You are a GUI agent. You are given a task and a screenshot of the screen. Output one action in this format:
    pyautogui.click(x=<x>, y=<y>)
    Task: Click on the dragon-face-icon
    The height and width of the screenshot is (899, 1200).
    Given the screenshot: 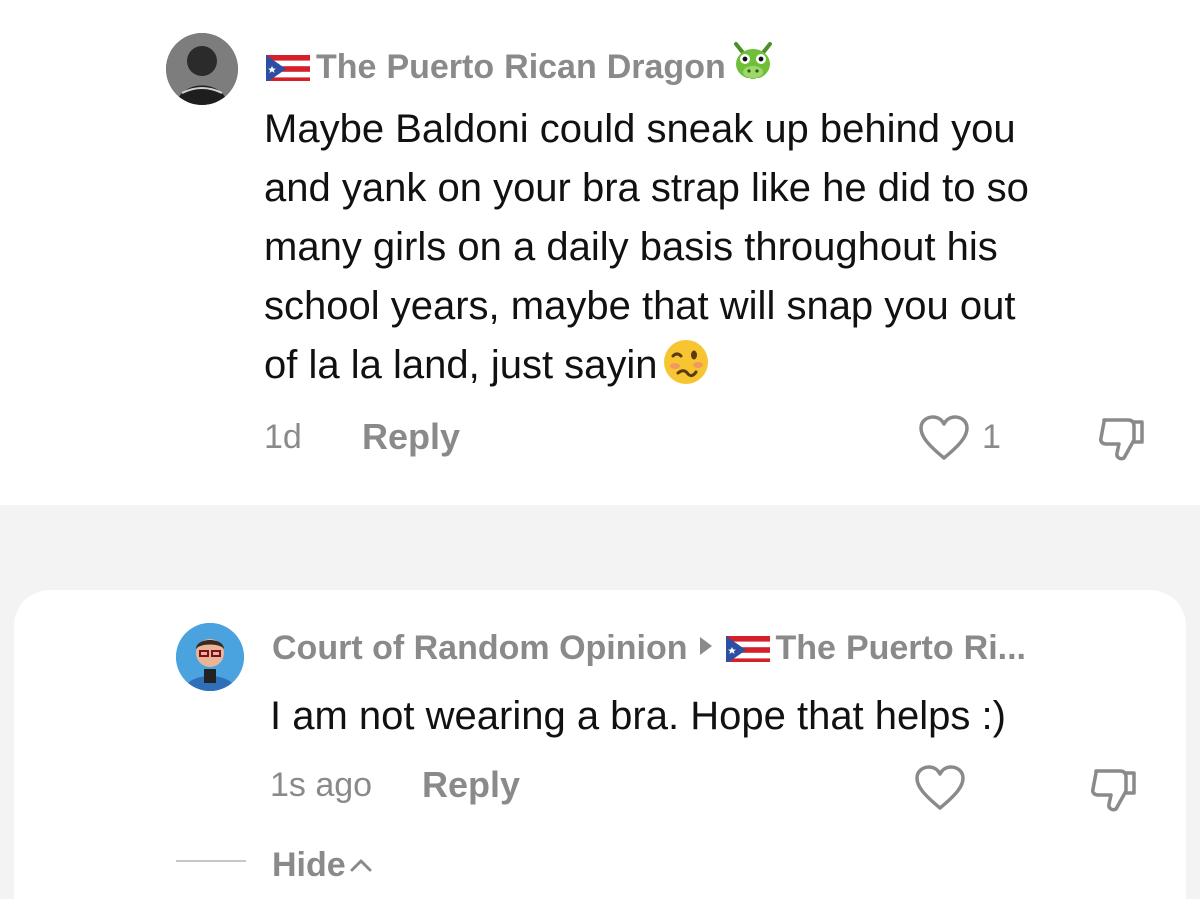 What is the action you would take?
    pyautogui.click(x=753, y=67)
    